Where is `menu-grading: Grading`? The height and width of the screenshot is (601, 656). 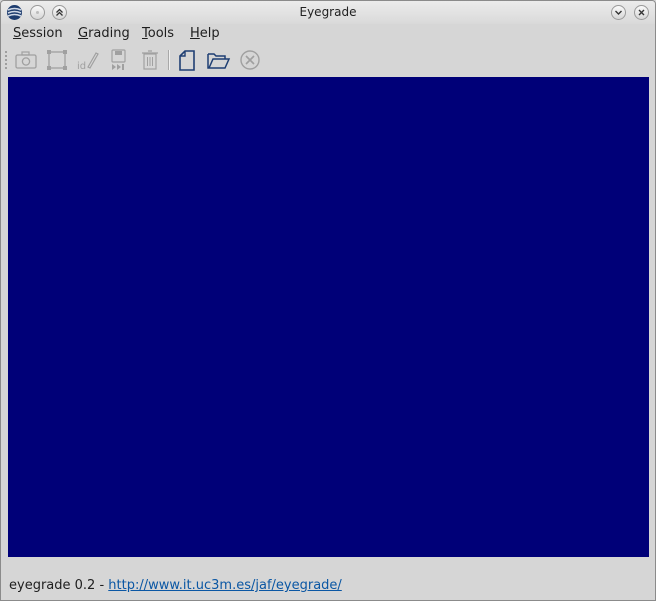 menu-grading: Grading is located at coordinates (104, 33).